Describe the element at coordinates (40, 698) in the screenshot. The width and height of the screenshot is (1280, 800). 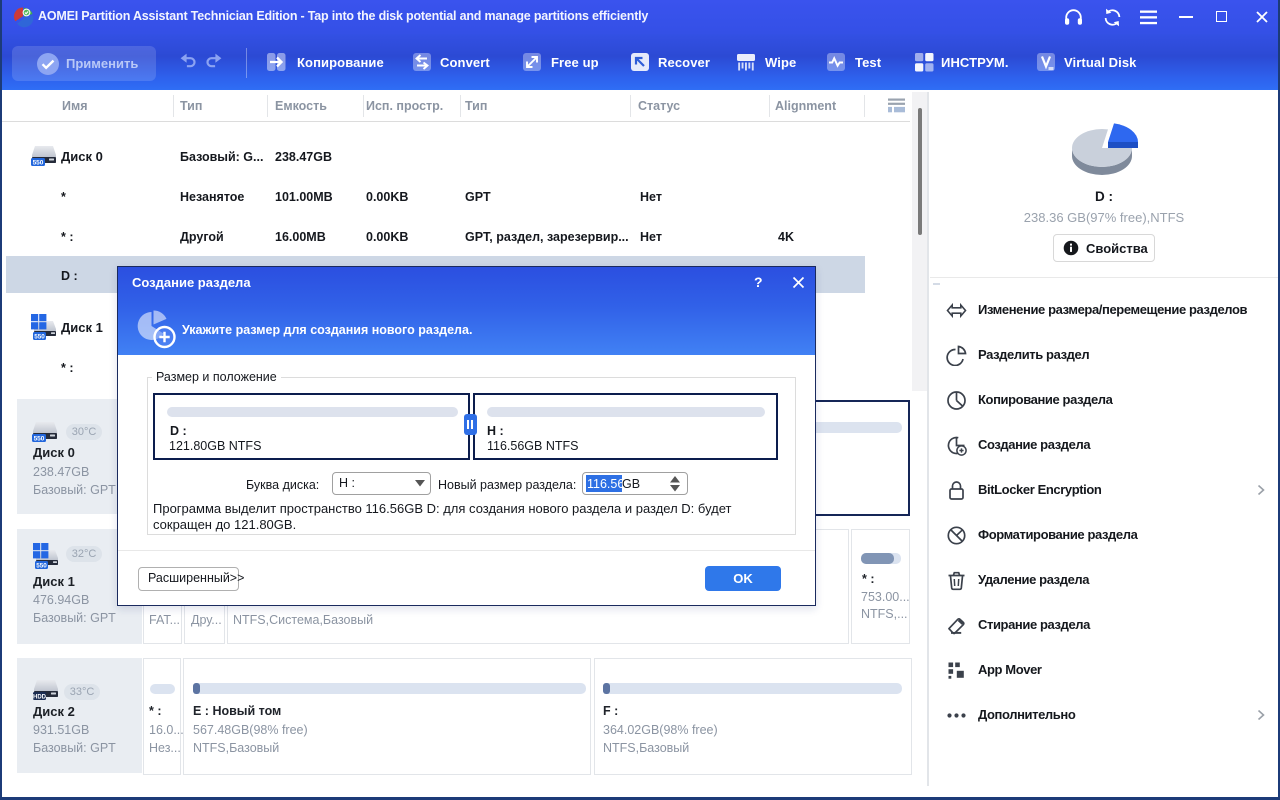
I see `svg-text: HDD` at that location.